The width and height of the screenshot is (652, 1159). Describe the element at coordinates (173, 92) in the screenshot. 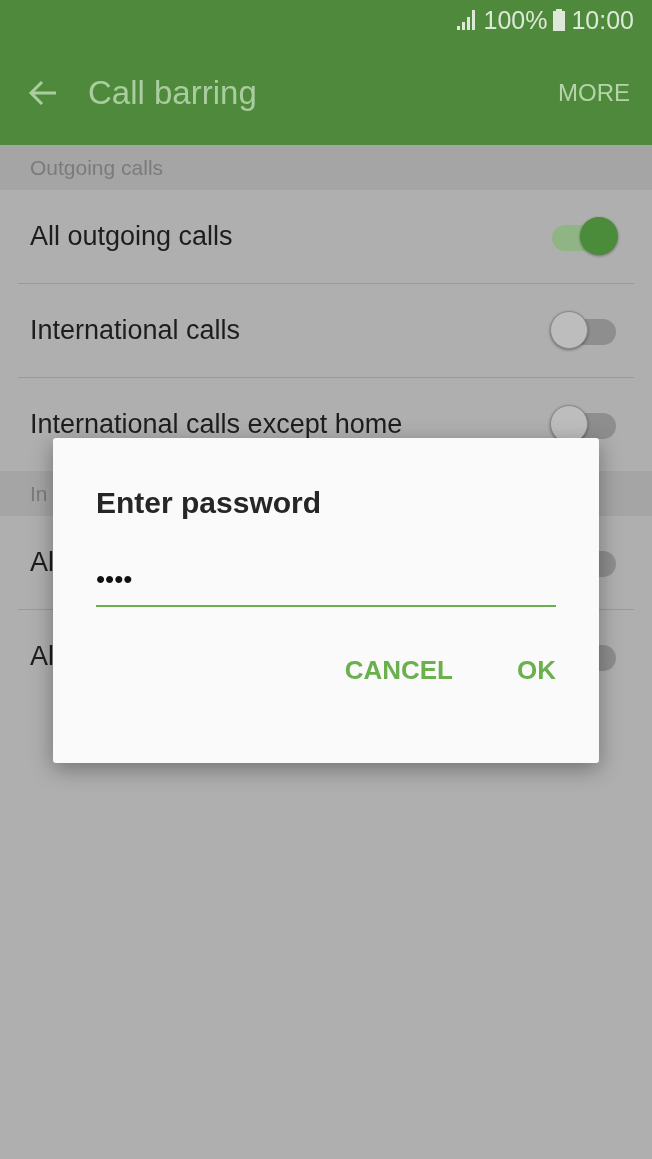

I see `screen-title: Call barring` at that location.